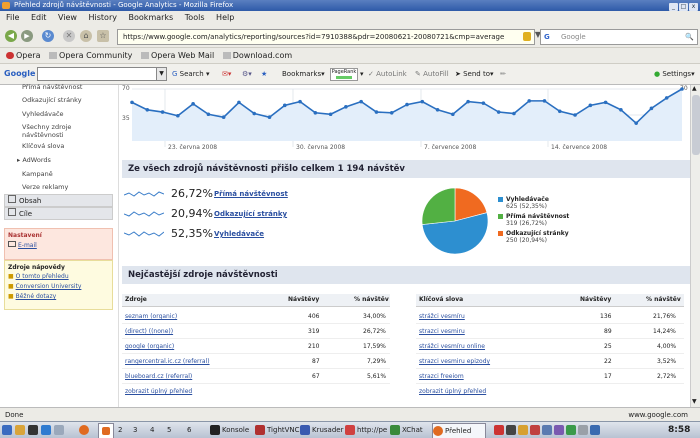 The image size is (700, 438). I want to click on gear-icon: ⚙▾, so click(247, 74).